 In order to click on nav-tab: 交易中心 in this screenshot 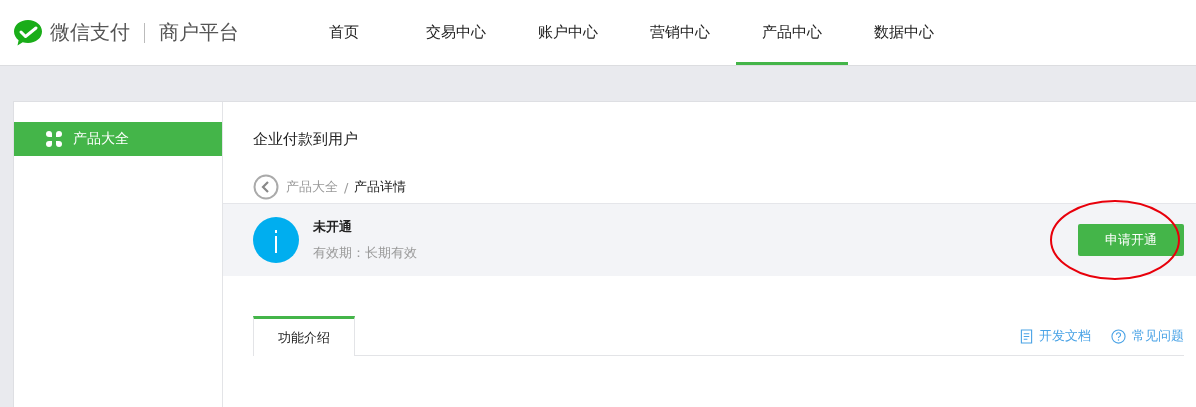, I will do `click(456, 32)`.